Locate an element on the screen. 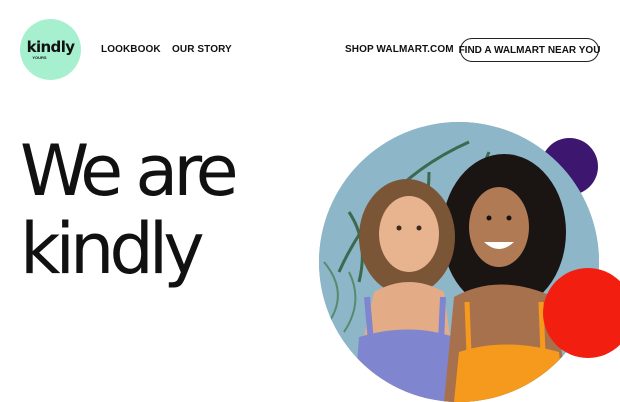 The height and width of the screenshot is (402, 620). kindly-logo: kindly YOURS is located at coordinates (50, 49).